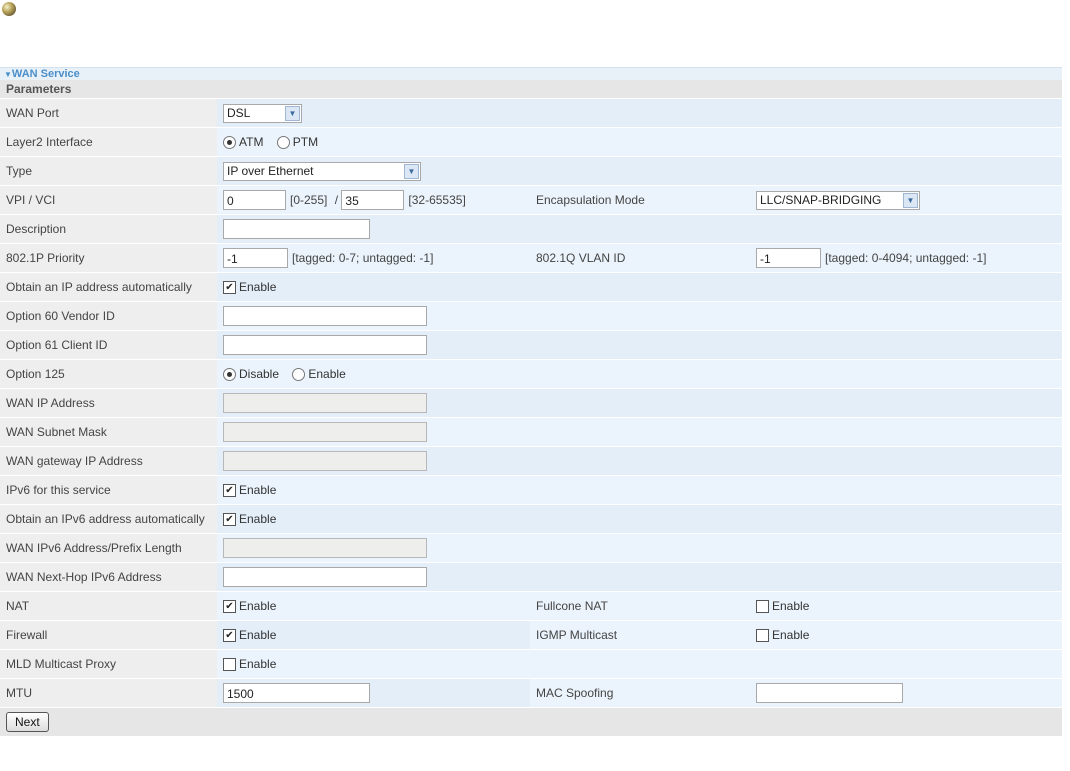 The width and height of the screenshot is (1070, 771). Describe the element at coordinates (322, 171) in the screenshot. I see `type-select: IP over Ethernet ▼` at that location.